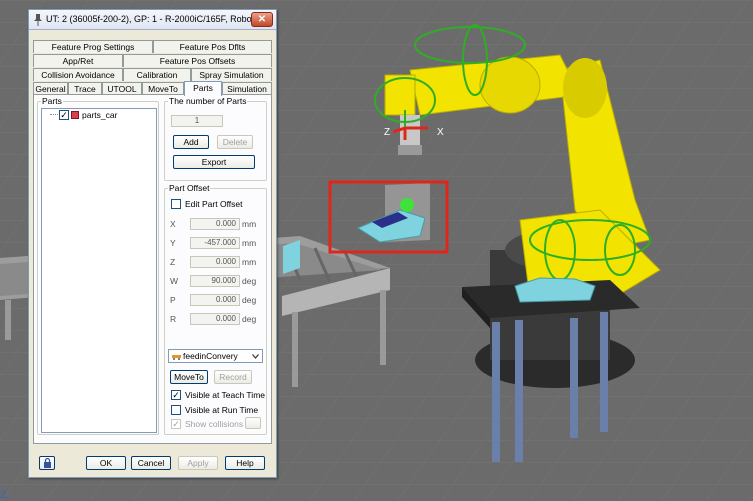 This screenshot has width=753, height=501. I want to click on offset-x-unit: mm, so click(249, 224).